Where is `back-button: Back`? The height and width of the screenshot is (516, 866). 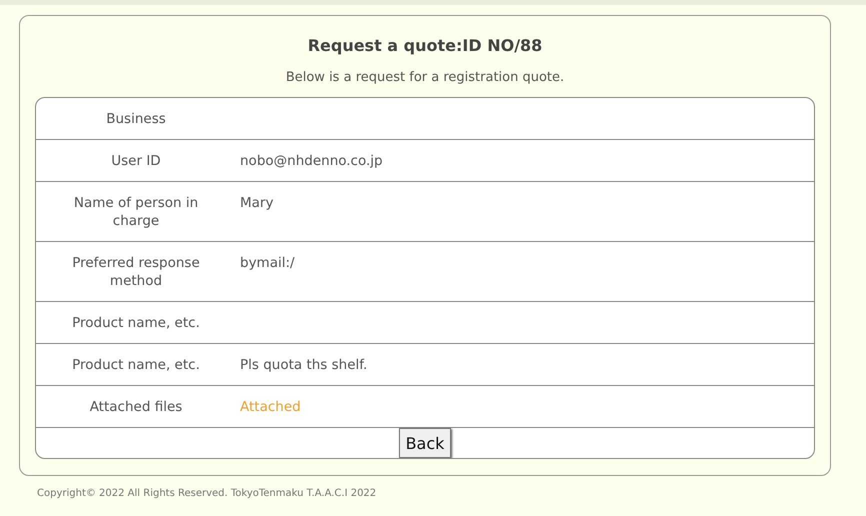 back-button: Back is located at coordinates (425, 443).